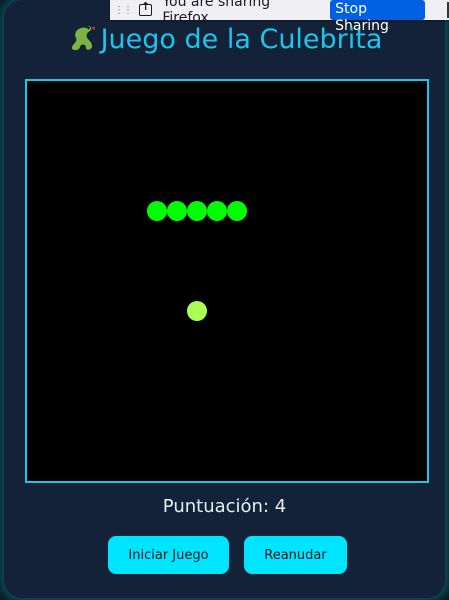 This screenshot has width=449, height=600. I want to click on score-display: Puntuación: 4, so click(224, 506).